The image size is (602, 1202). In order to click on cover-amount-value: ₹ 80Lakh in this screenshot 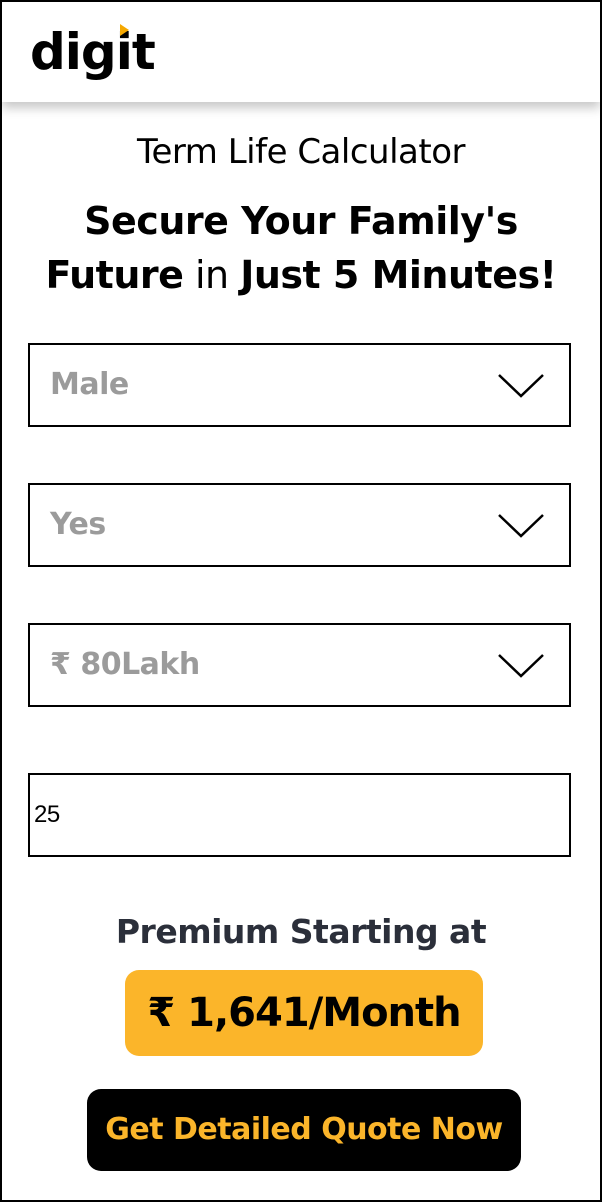, I will do `click(125, 664)`.